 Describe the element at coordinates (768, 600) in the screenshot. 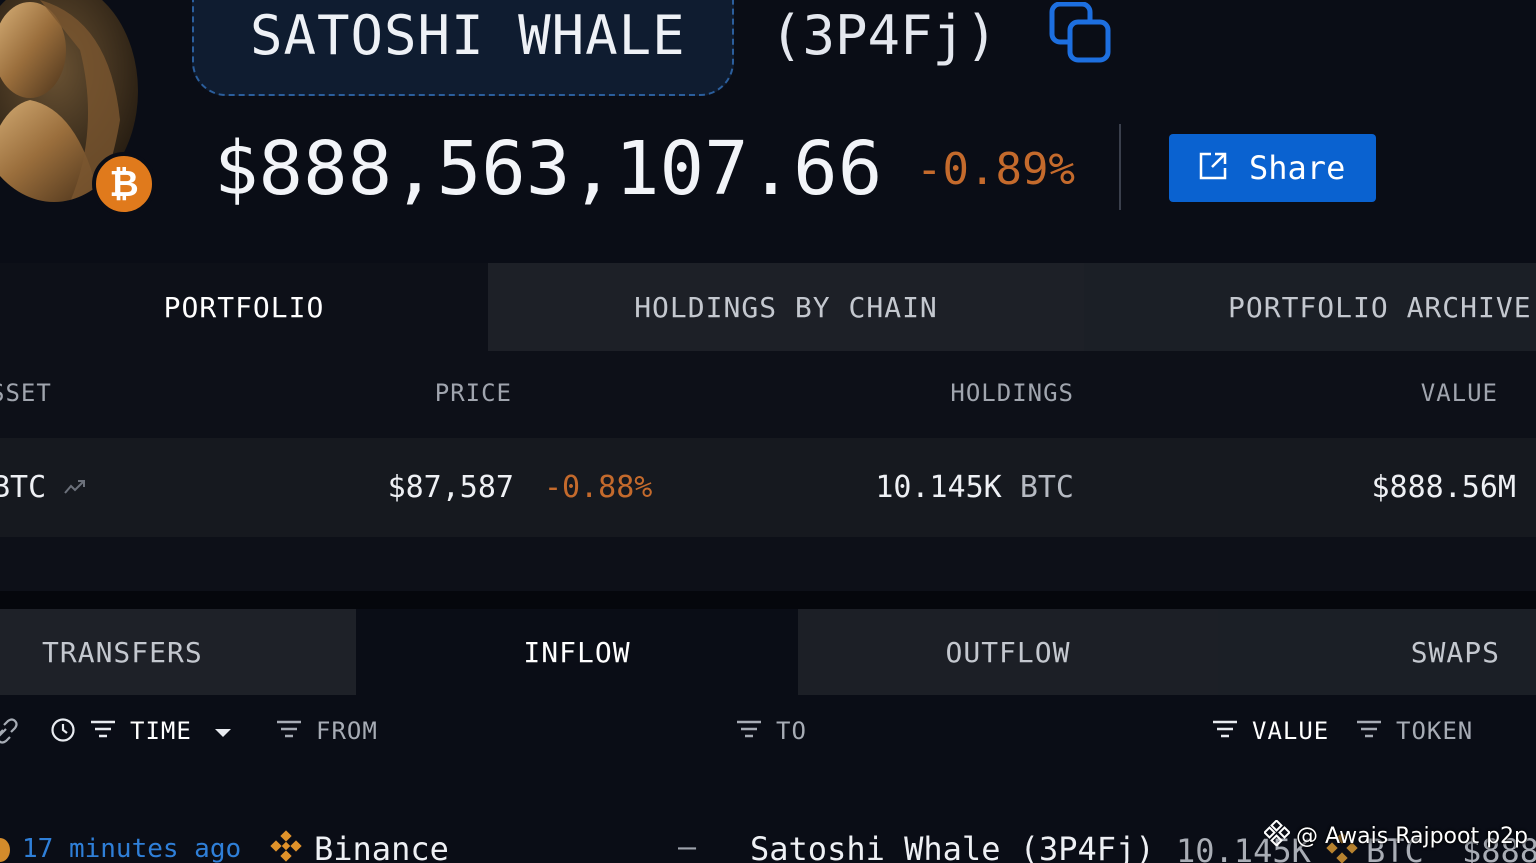

I see `section-divider` at that location.